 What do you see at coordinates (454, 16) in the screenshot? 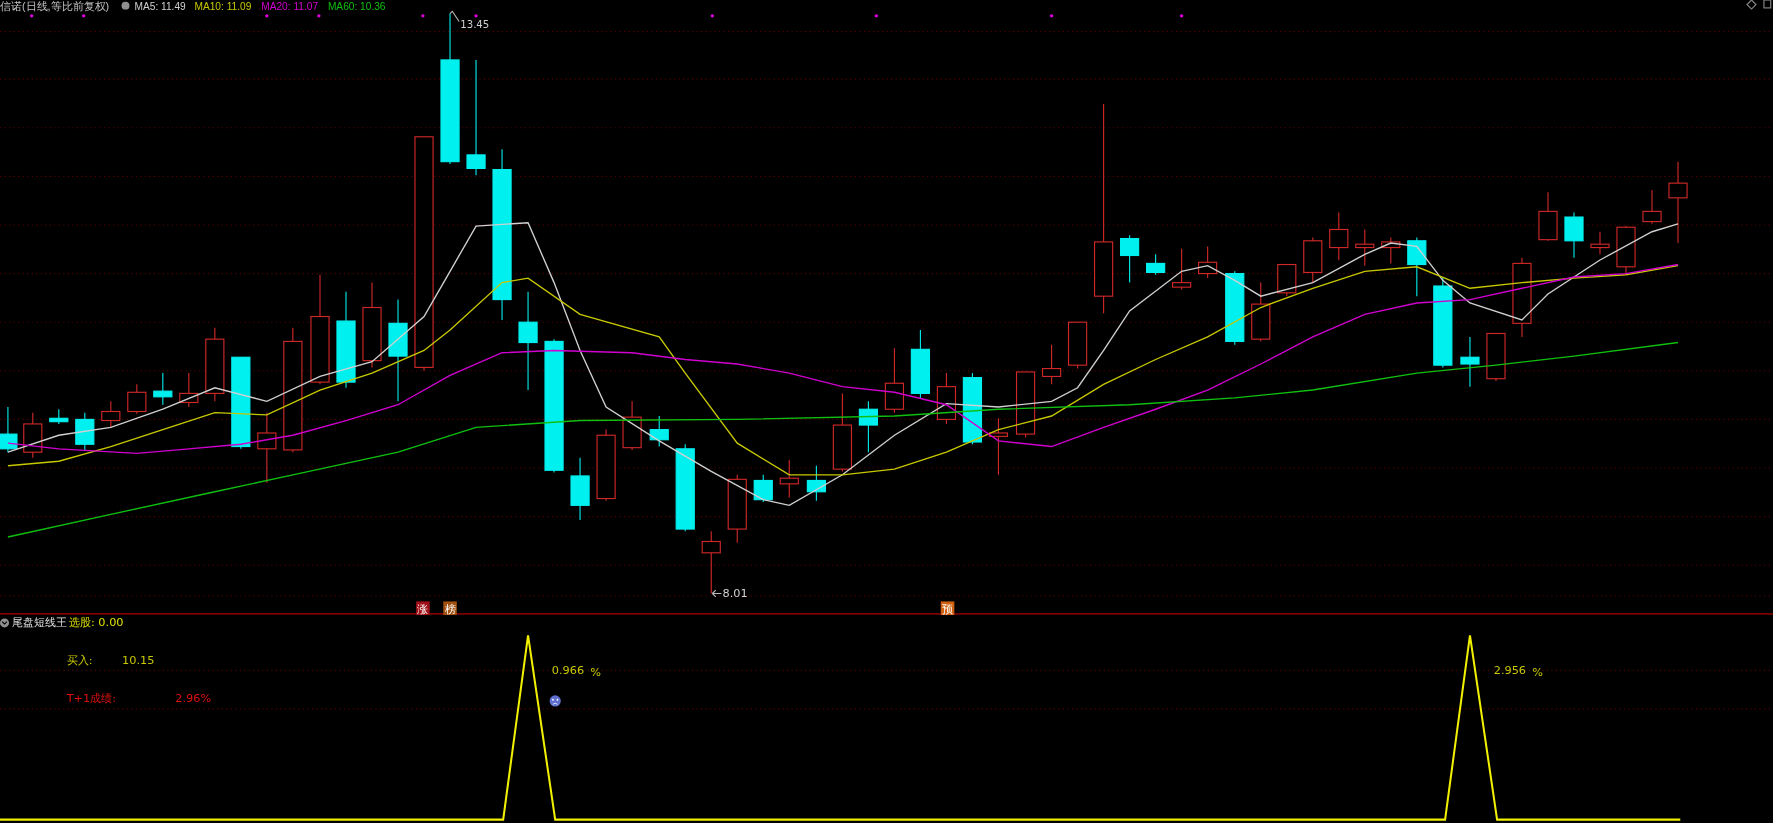
I see `leader-line` at bounding box center [454, 16].